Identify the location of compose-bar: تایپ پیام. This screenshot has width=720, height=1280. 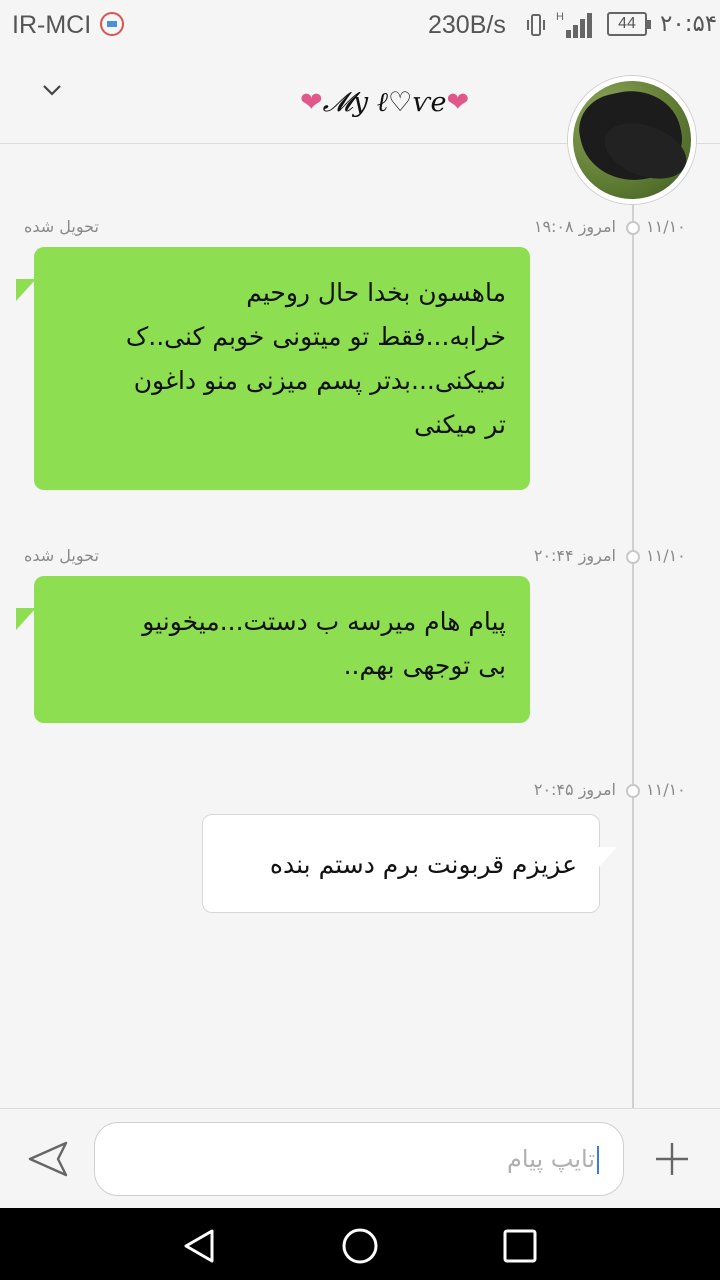
(360, 1158).